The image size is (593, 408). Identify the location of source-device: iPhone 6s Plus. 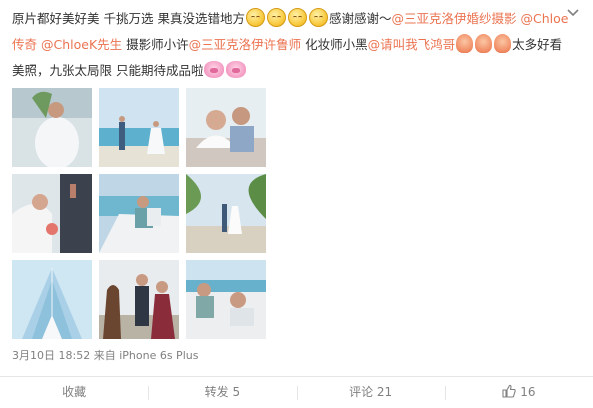
(158, 355).